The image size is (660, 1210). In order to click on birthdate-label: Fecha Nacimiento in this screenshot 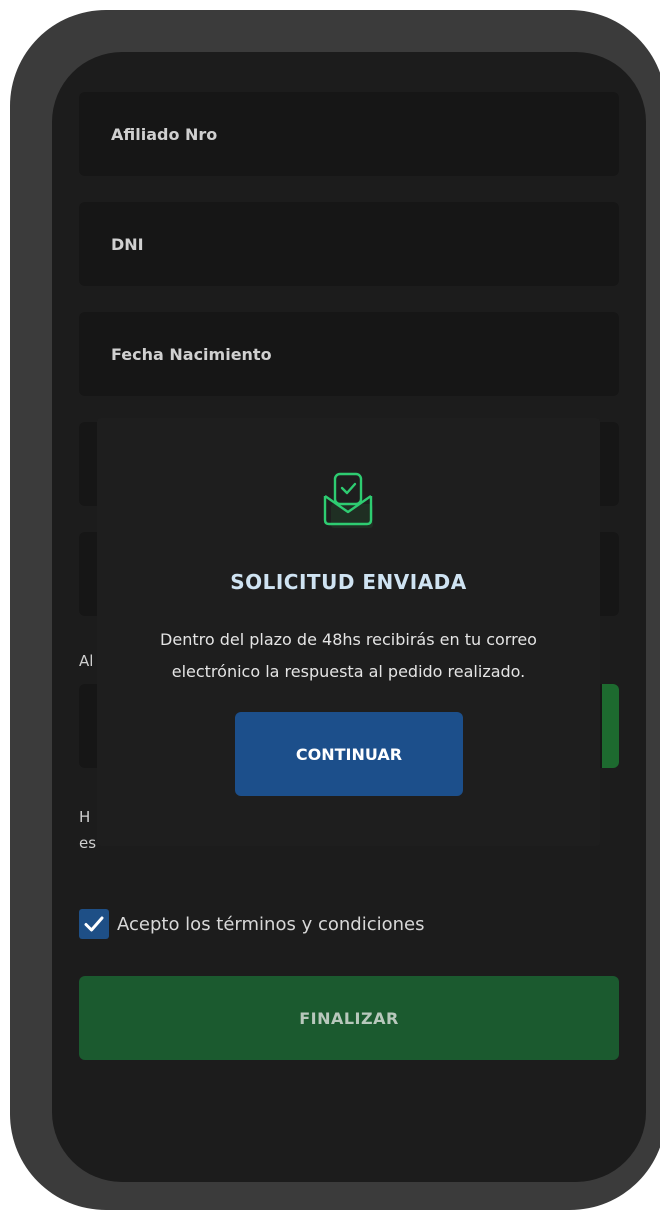, I will do `click(191, 354)`.